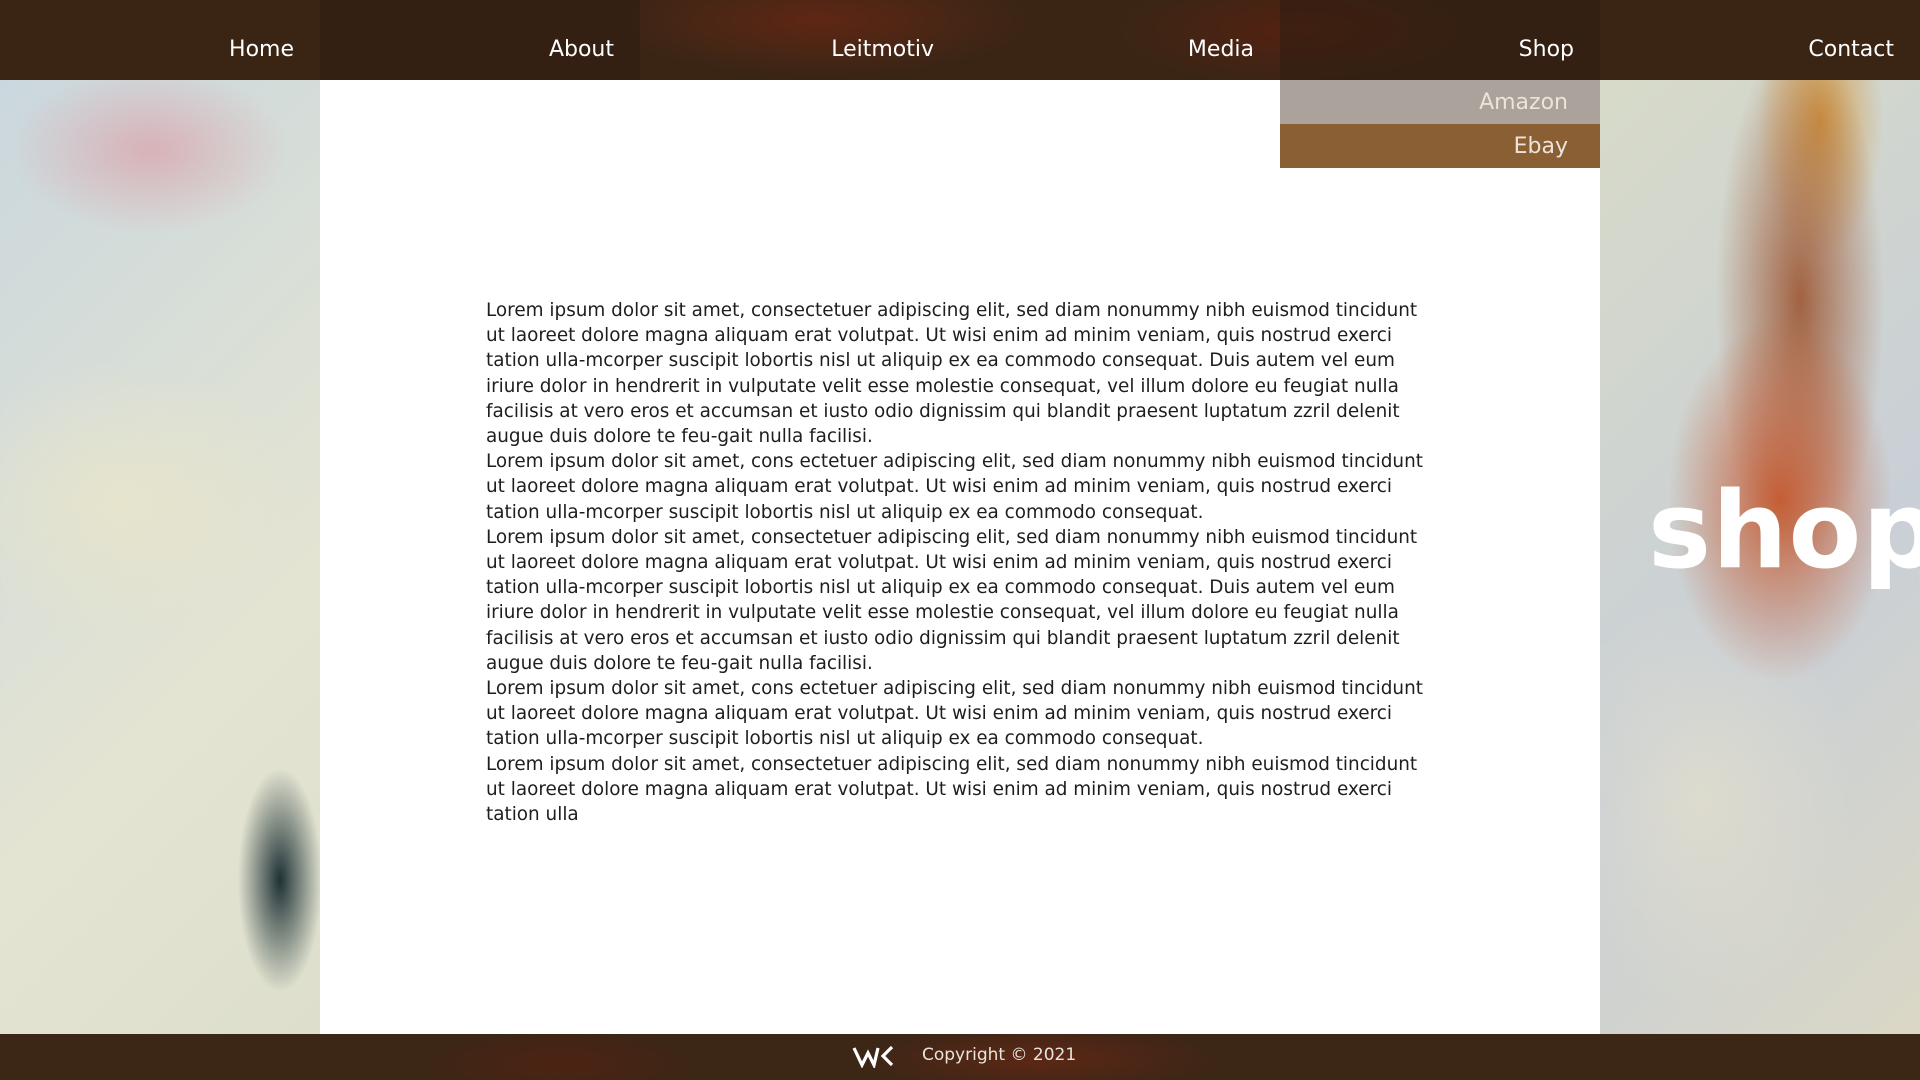  What do you see at coordinates (800, 40) in the screenshot?
I see `nav-item-leitmotiv: Leitmotiv` at bounding box center [800, 40].